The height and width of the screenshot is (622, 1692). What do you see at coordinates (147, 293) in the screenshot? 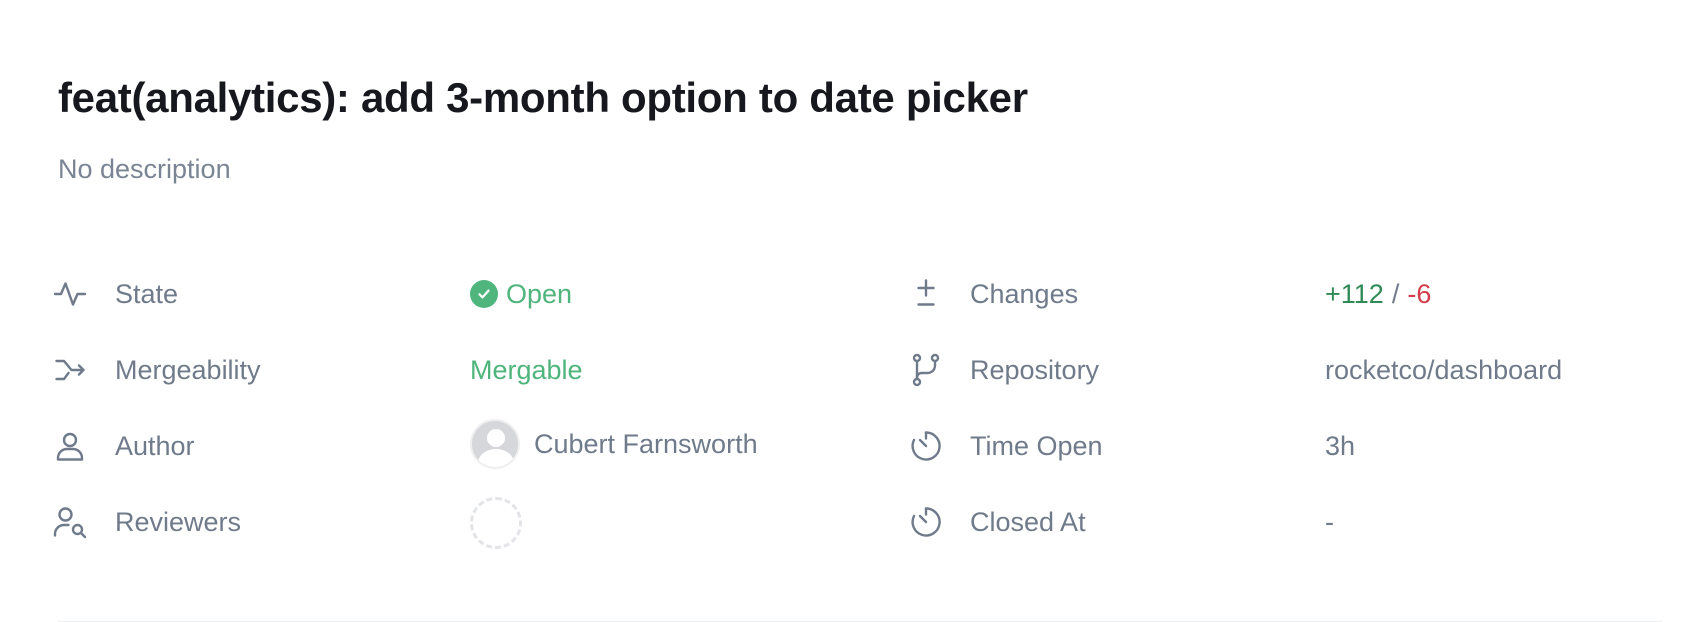
I see `state-label: State` at bounding box center [147, 293].